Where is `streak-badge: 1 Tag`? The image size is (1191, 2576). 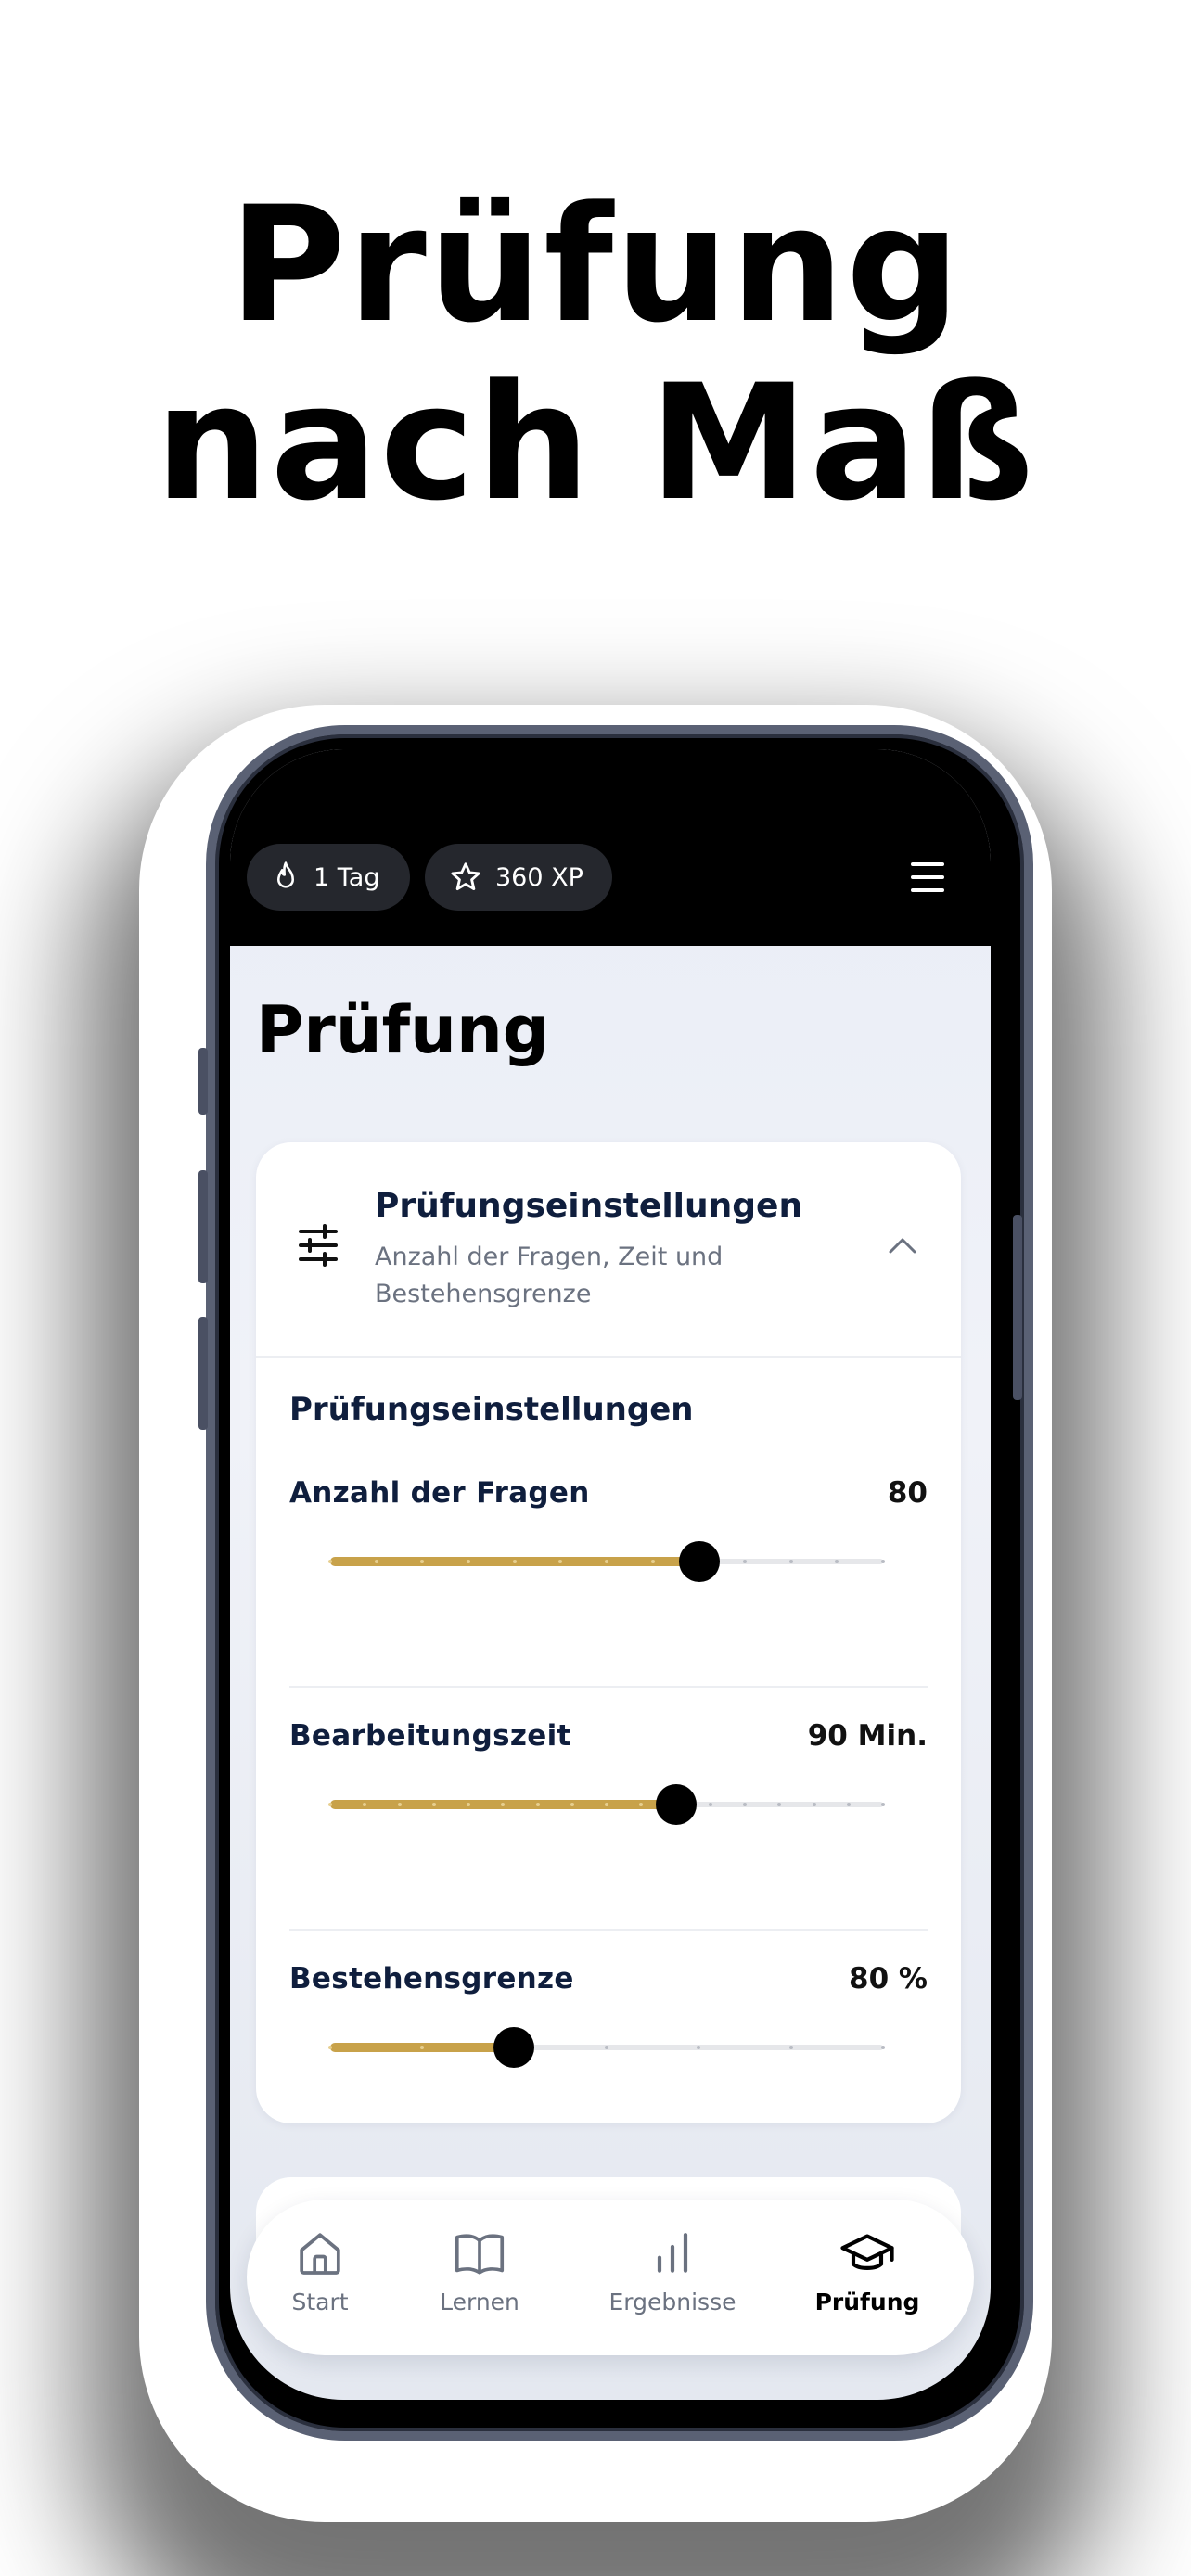 streak-badge: 1 Tag is located at coordinates (328, 877).